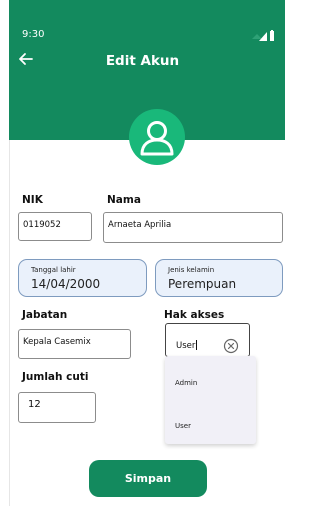 The width and height of the screenshot is (320, 506). I want to click on hak-akses-select: User, so click(207, 340).